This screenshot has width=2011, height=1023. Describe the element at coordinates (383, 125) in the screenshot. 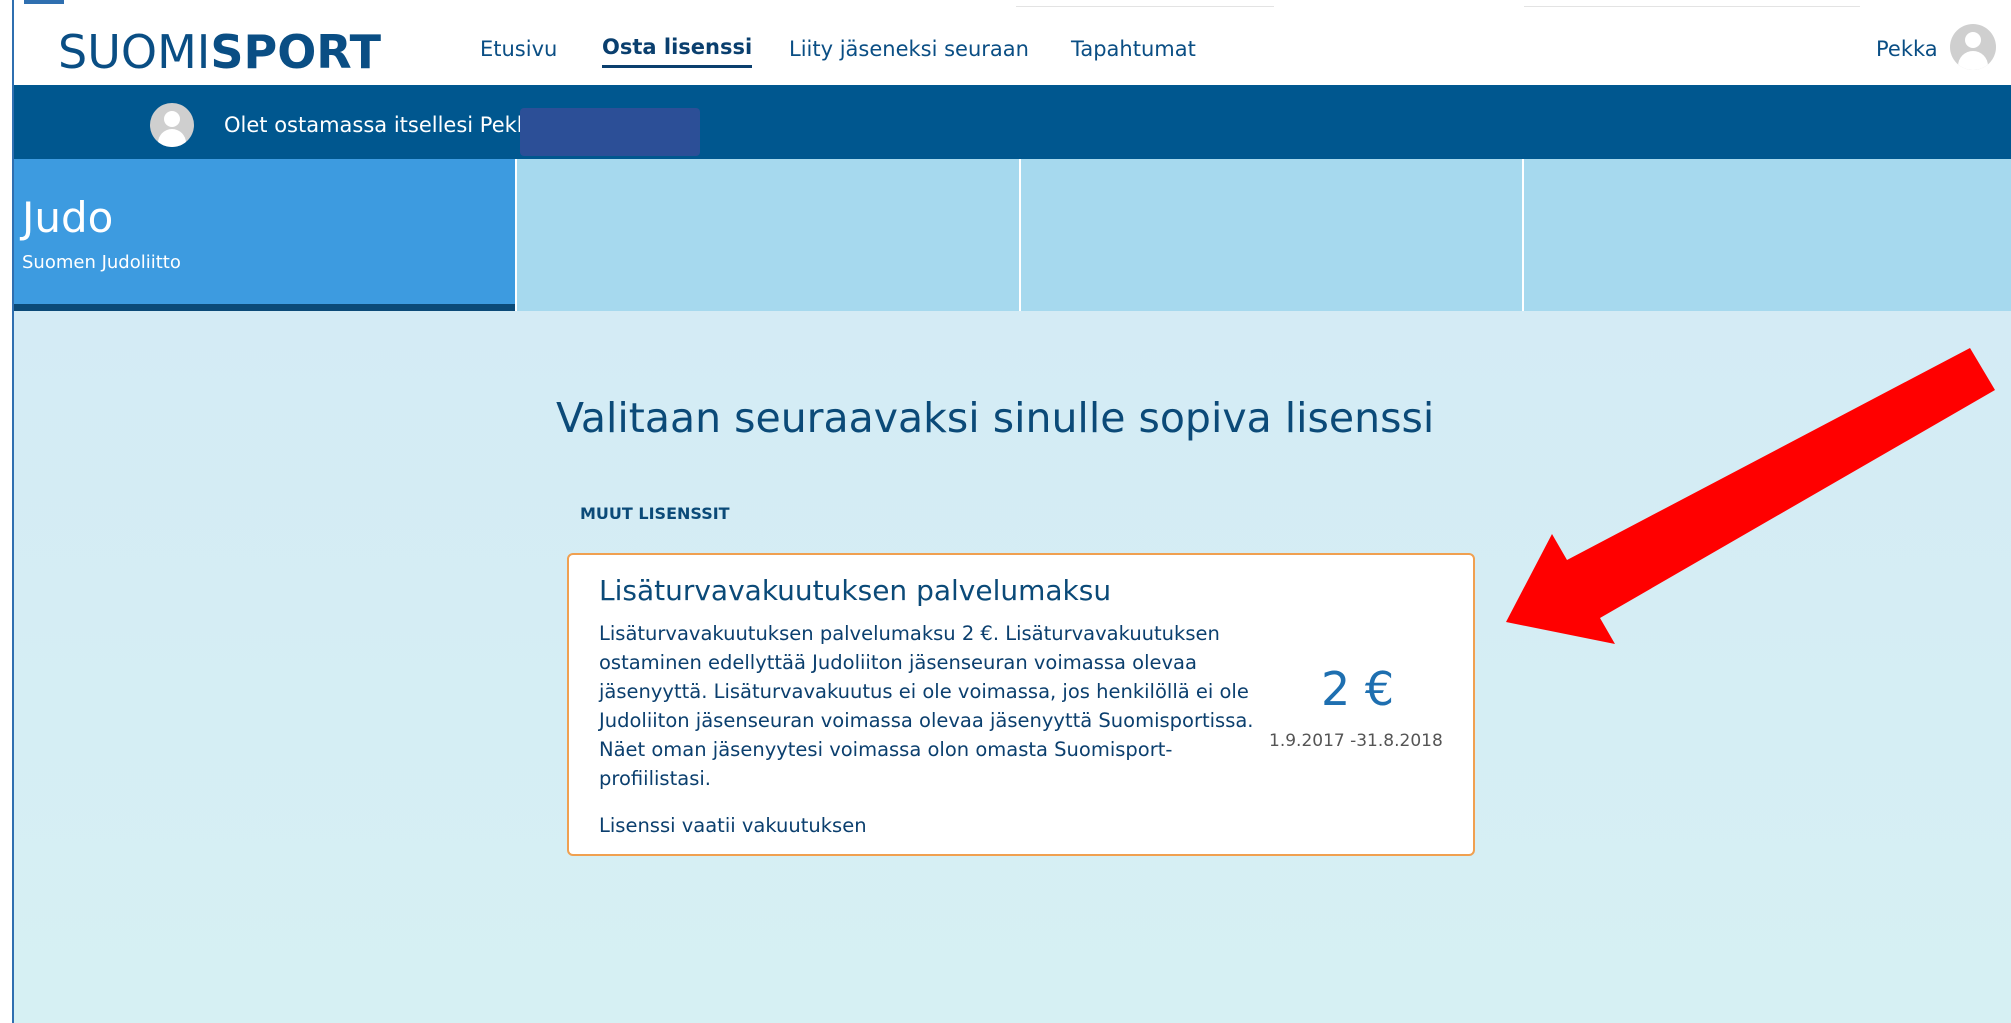

I see `buying-for-text: Olet ostamassa itsellesi Pekka` at that location.